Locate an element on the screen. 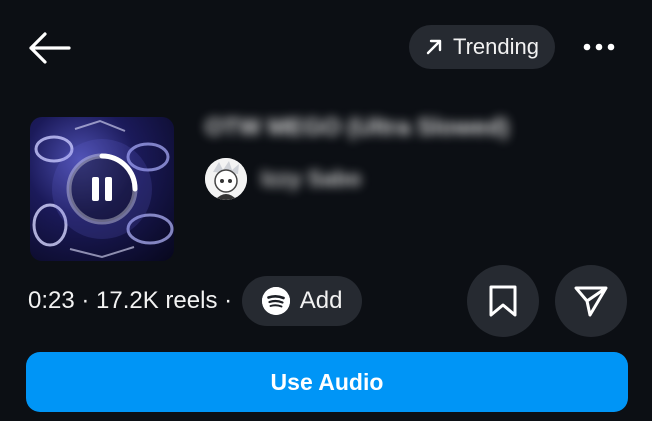  pause-icon is located at coordinates (102, 189).